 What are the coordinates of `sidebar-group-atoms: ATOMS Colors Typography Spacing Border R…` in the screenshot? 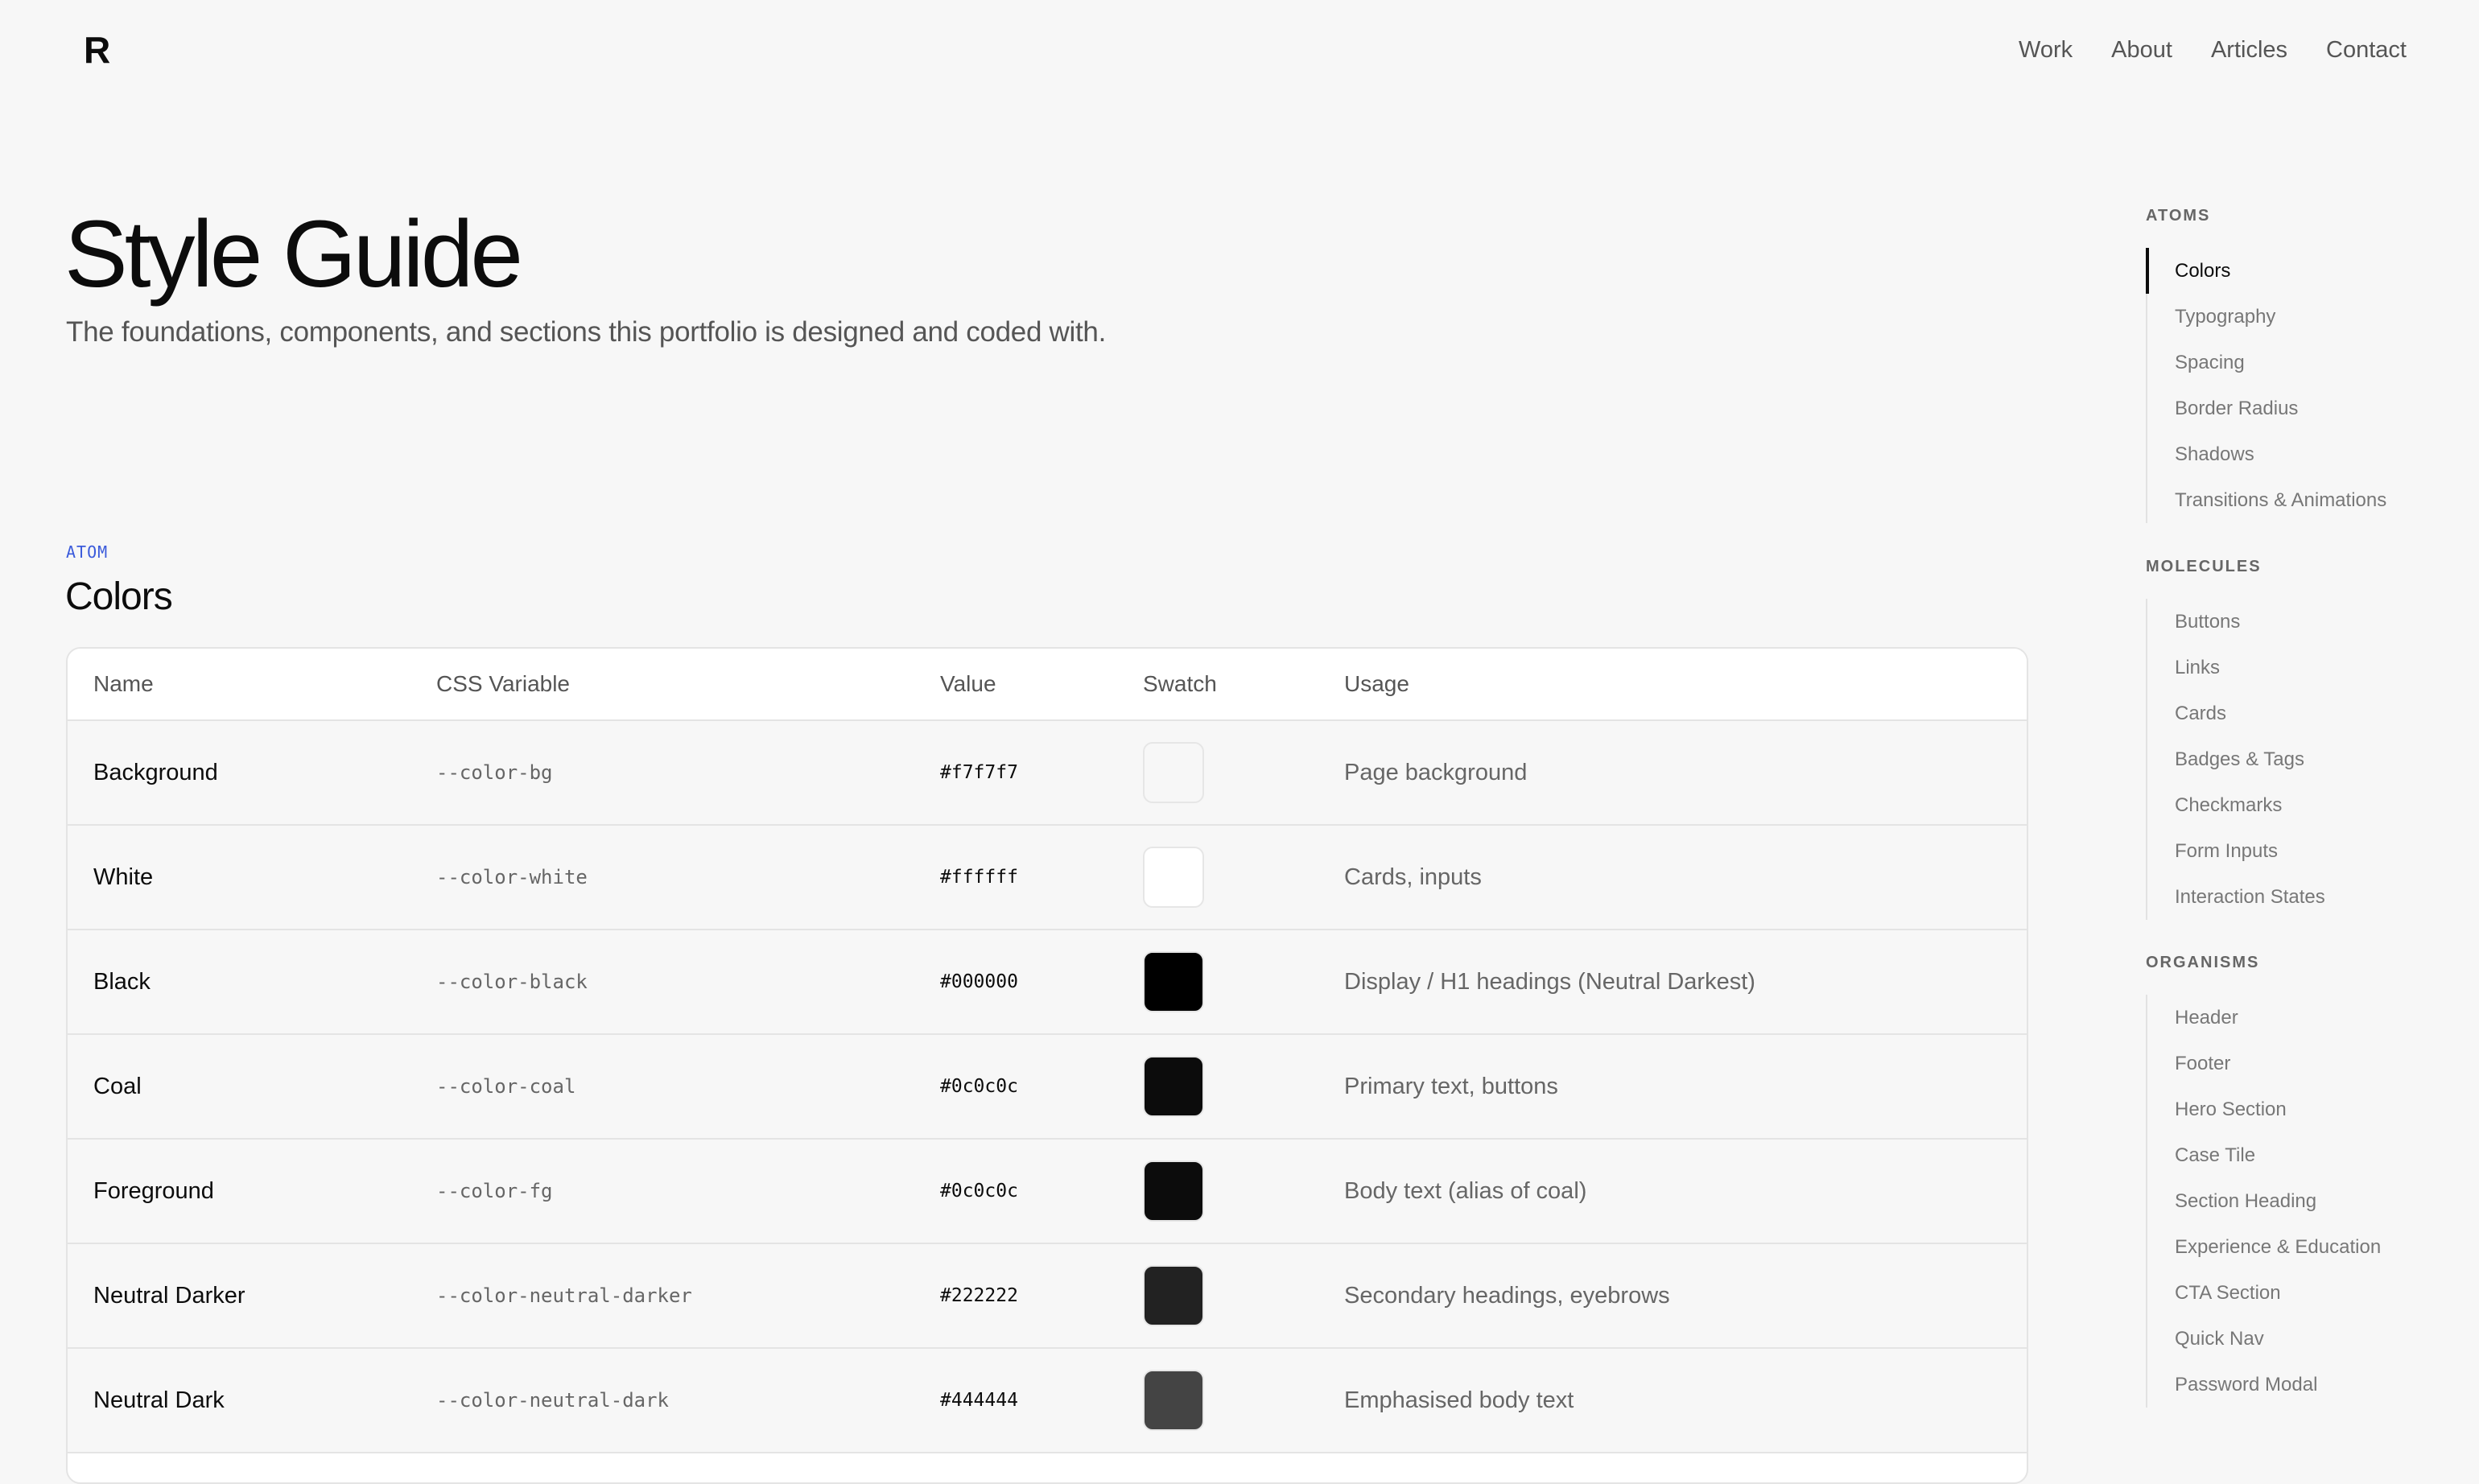 It's located at (2265, 363).